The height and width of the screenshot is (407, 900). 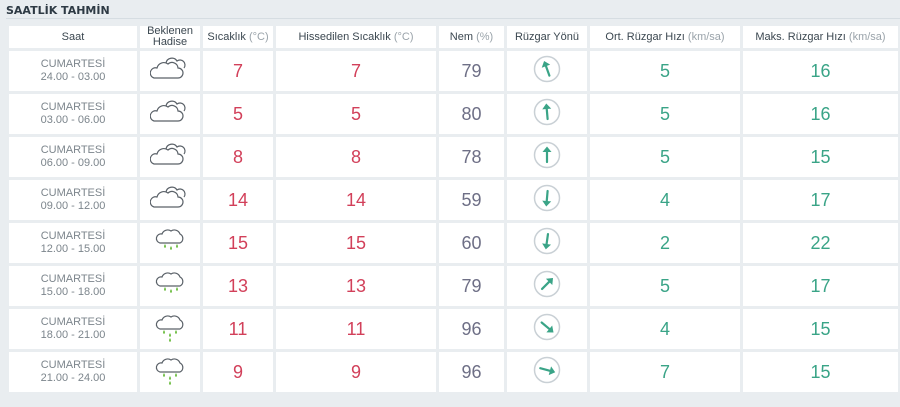 What do you see at coordinates (73, 77) in the screenshot?
I see `time-range: 24.00 - 03.00` at bounding box center [73, 77].